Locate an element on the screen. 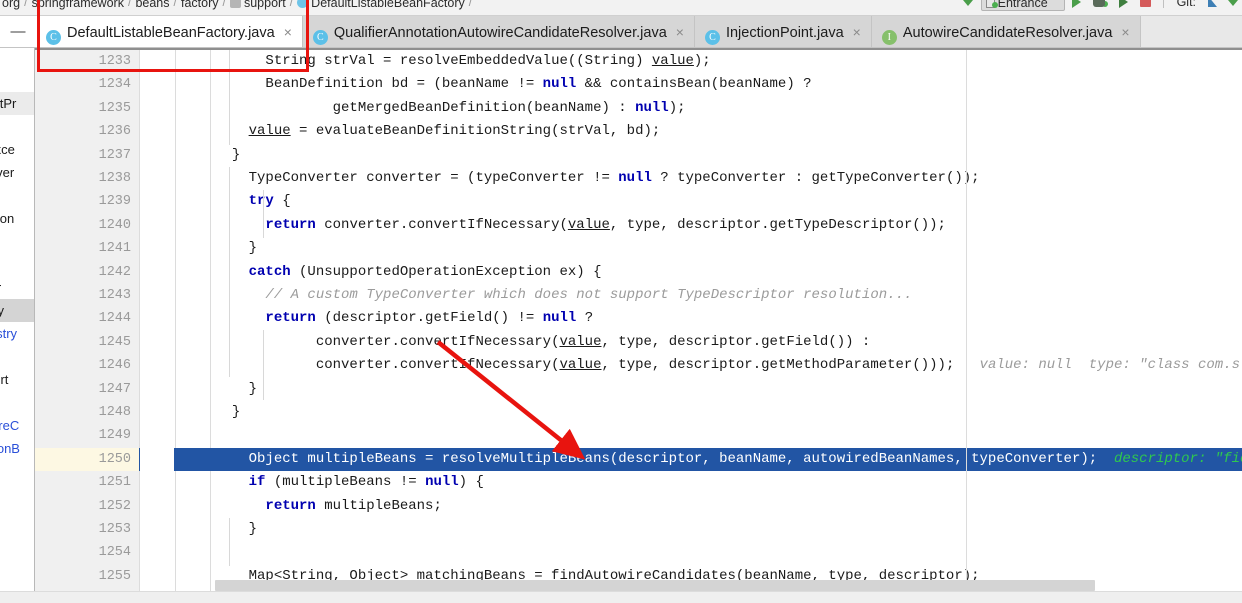 This screenshot has height=603, width=1242. tree-item: gistry is located at coordinates (17, 333).